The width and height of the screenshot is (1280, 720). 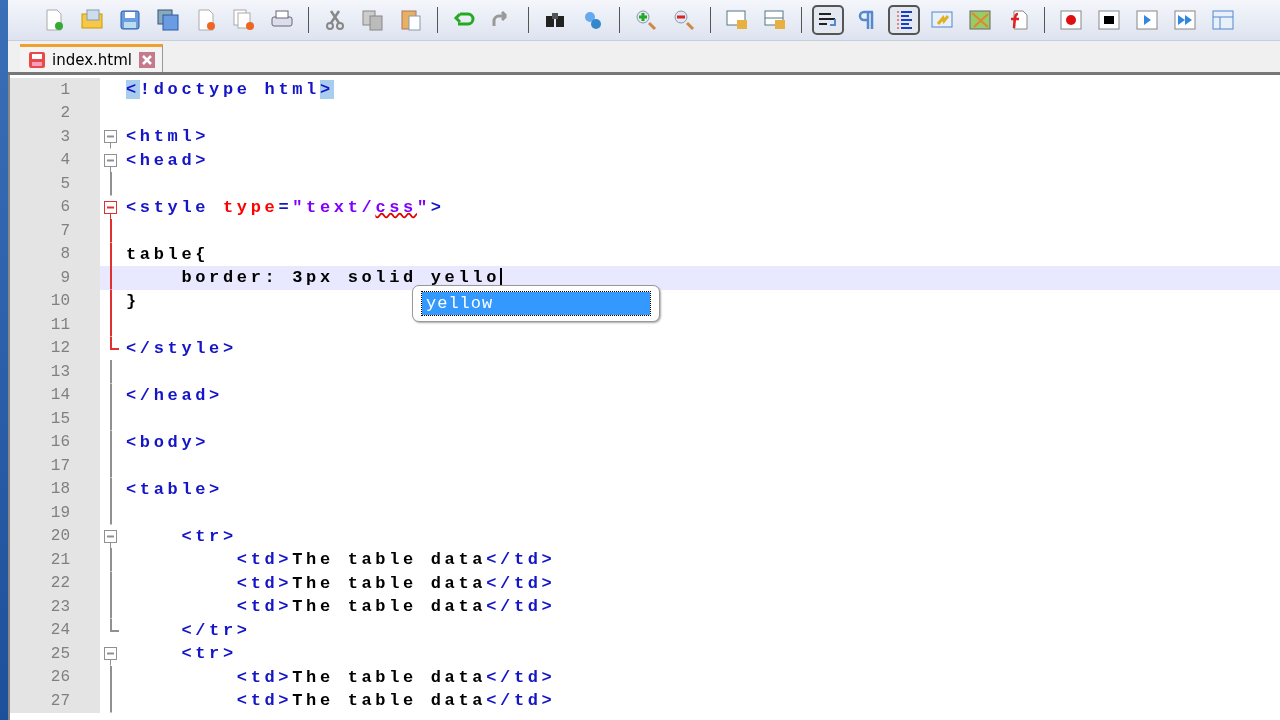 What do you see at coordinates (168, 160) in the screenshot?
I see `code-line: <head>` at bounding box center [168, 160].